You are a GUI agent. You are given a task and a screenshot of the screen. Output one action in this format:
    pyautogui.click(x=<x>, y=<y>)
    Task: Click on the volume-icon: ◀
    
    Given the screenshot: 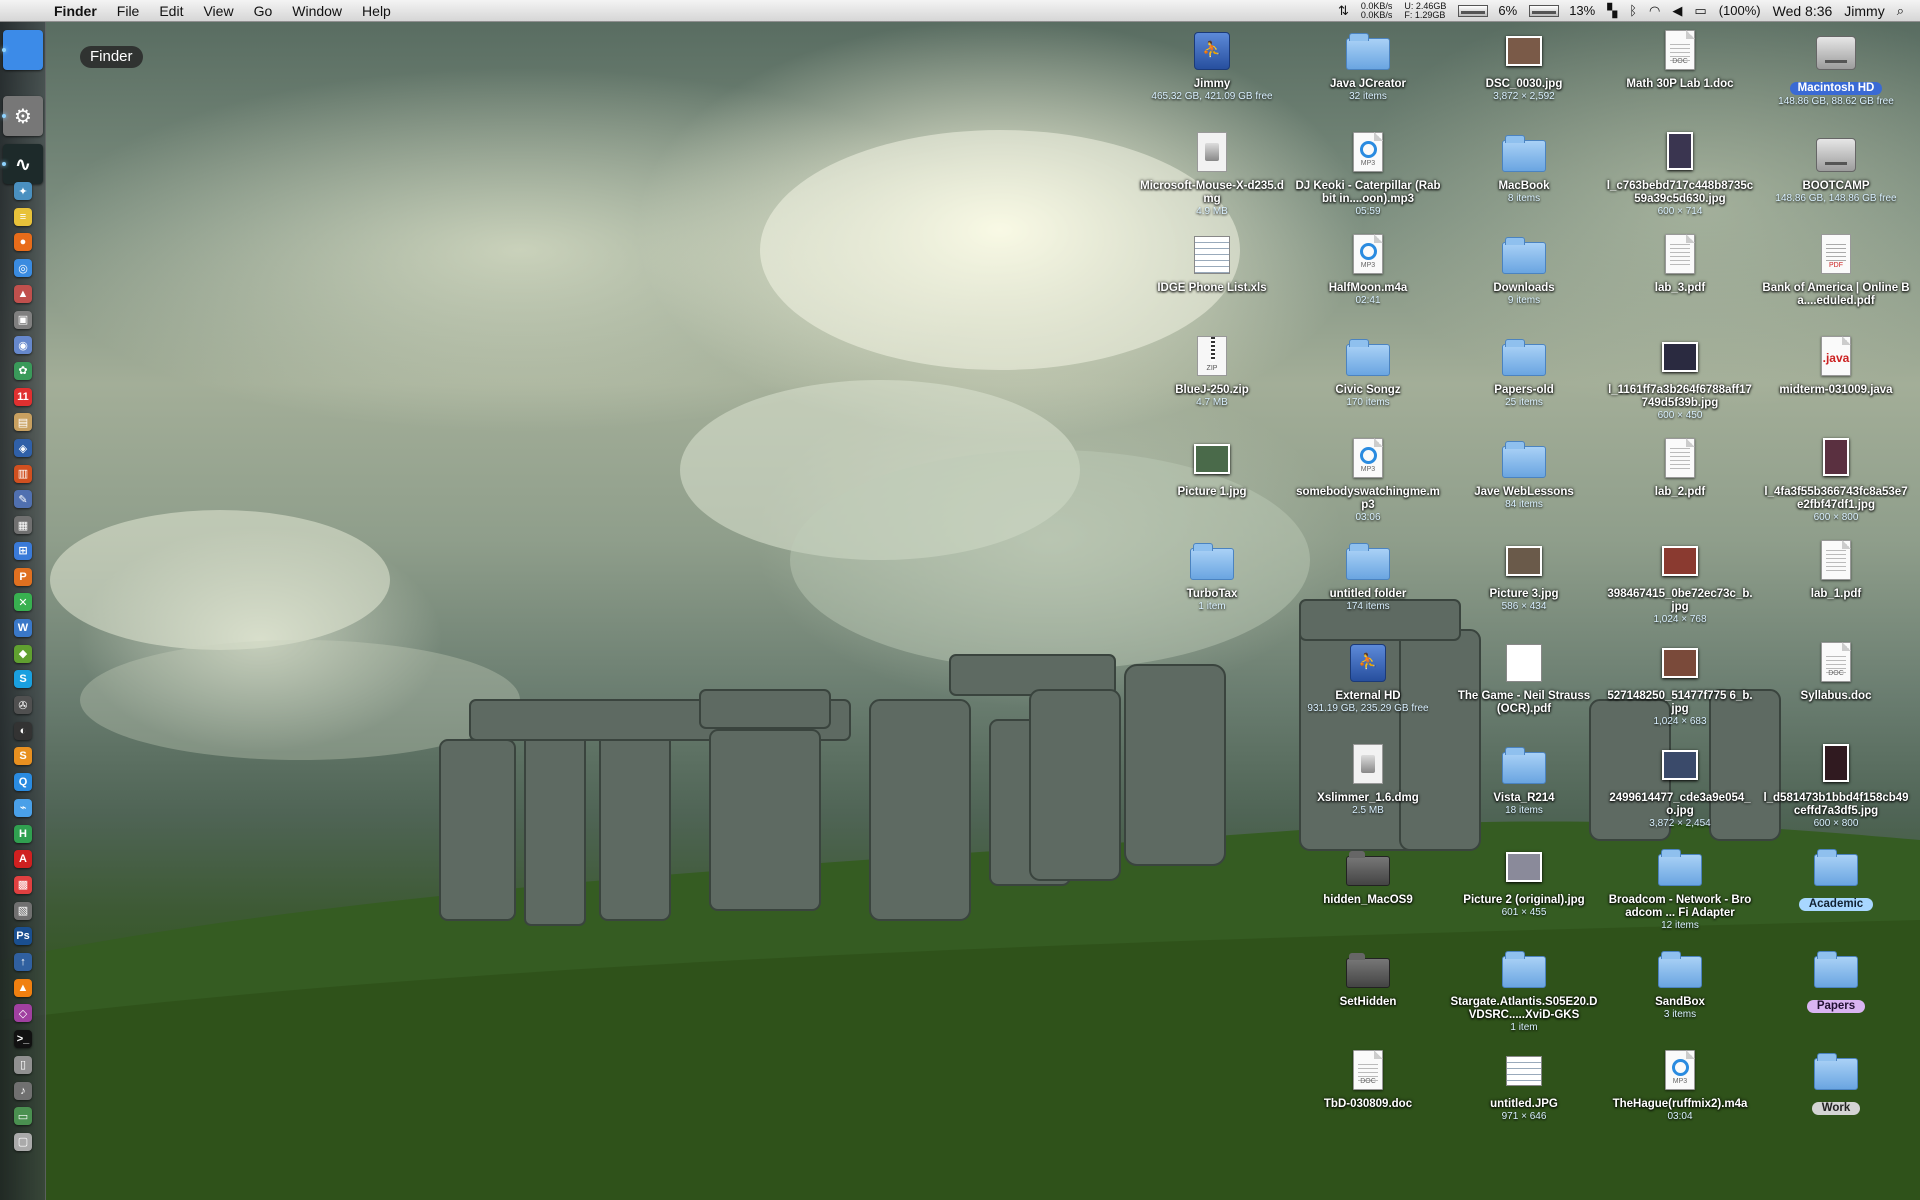 What is the action you would take?
    pyautogui.click(x=1677, y=11)
    